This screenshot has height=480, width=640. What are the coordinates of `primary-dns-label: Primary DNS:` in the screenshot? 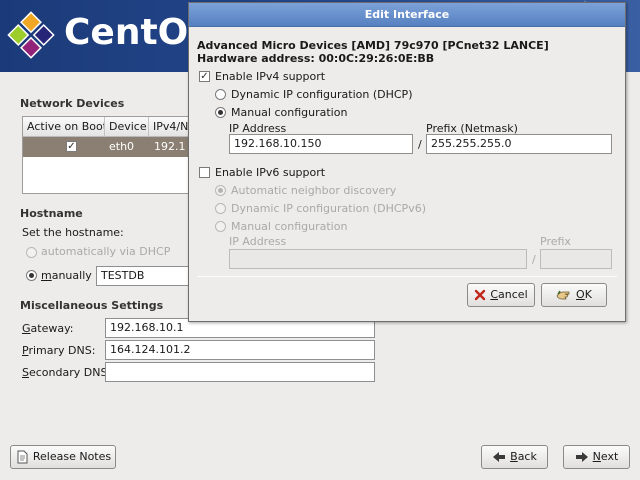 It's located at (59, 350).